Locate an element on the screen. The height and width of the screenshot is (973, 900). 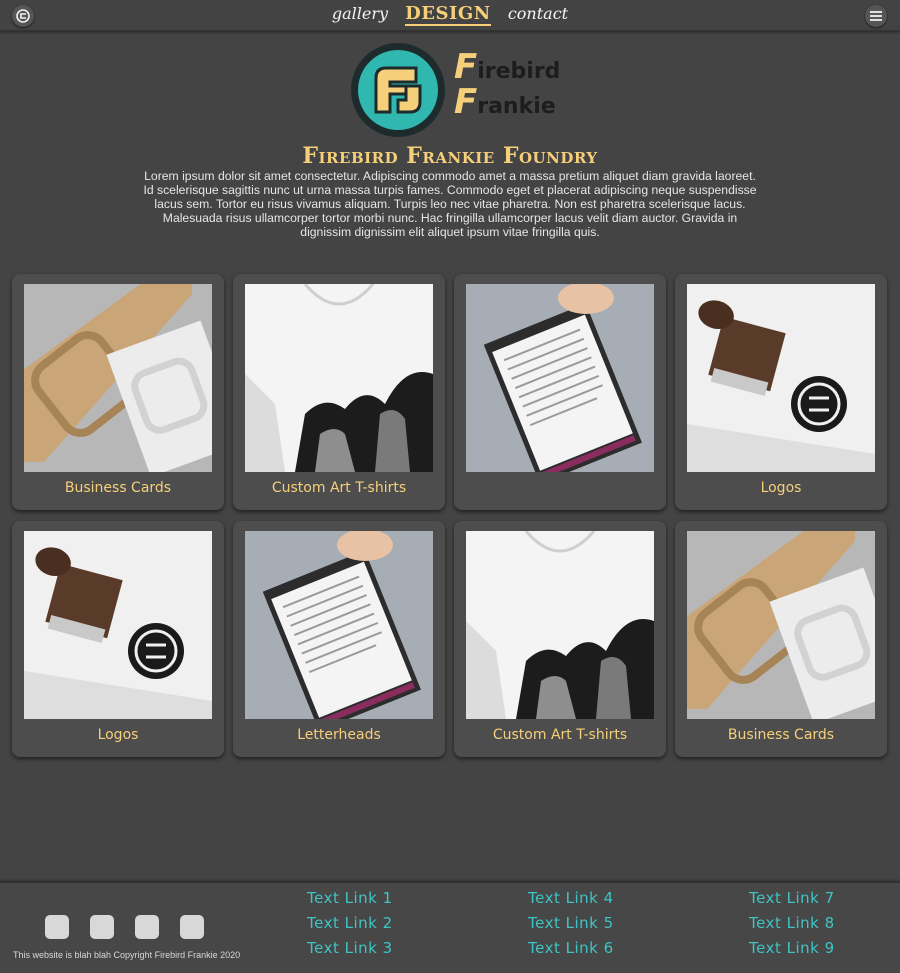
portfolio-card-logos-2: Logos is located at coordinates (118, 639).